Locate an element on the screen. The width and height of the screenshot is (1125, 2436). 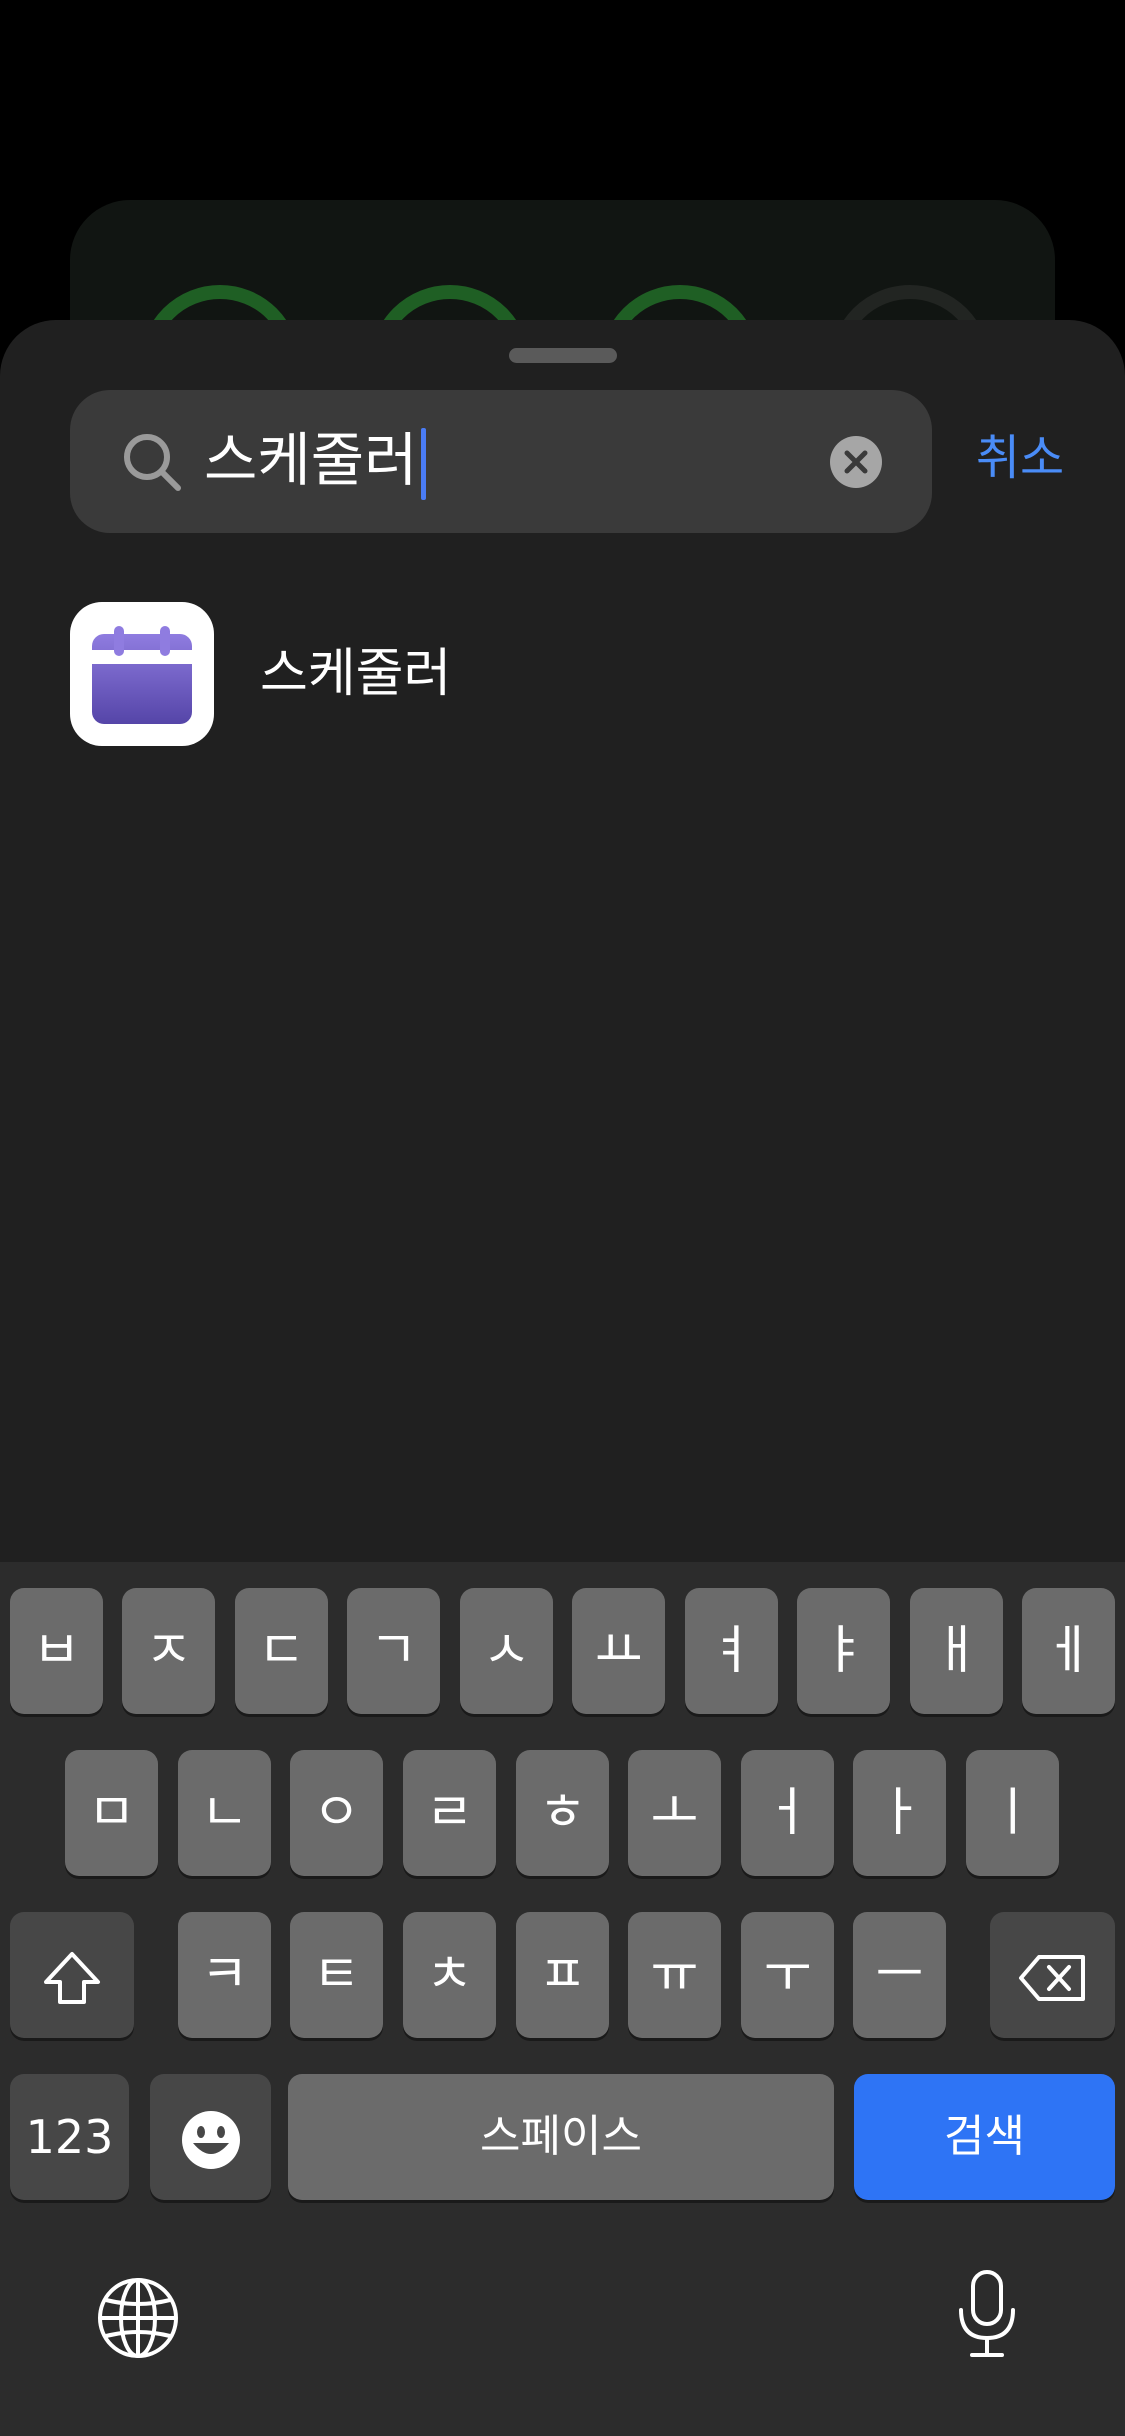
key-row3: ㅍ is located at coordinates (562, 1975).